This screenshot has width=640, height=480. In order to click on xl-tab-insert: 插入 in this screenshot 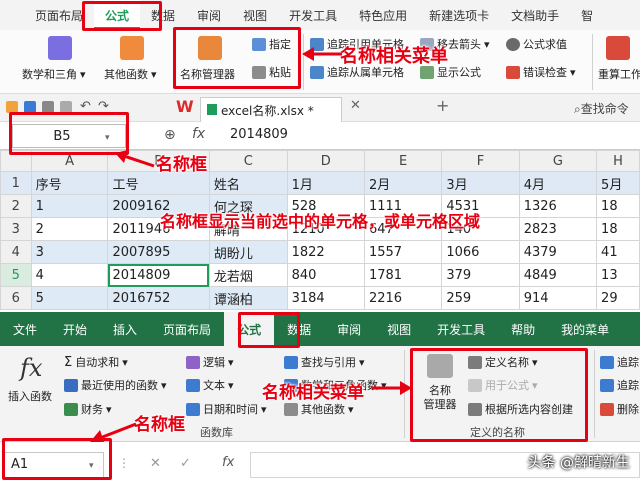, I will do `click(125, 329)`.